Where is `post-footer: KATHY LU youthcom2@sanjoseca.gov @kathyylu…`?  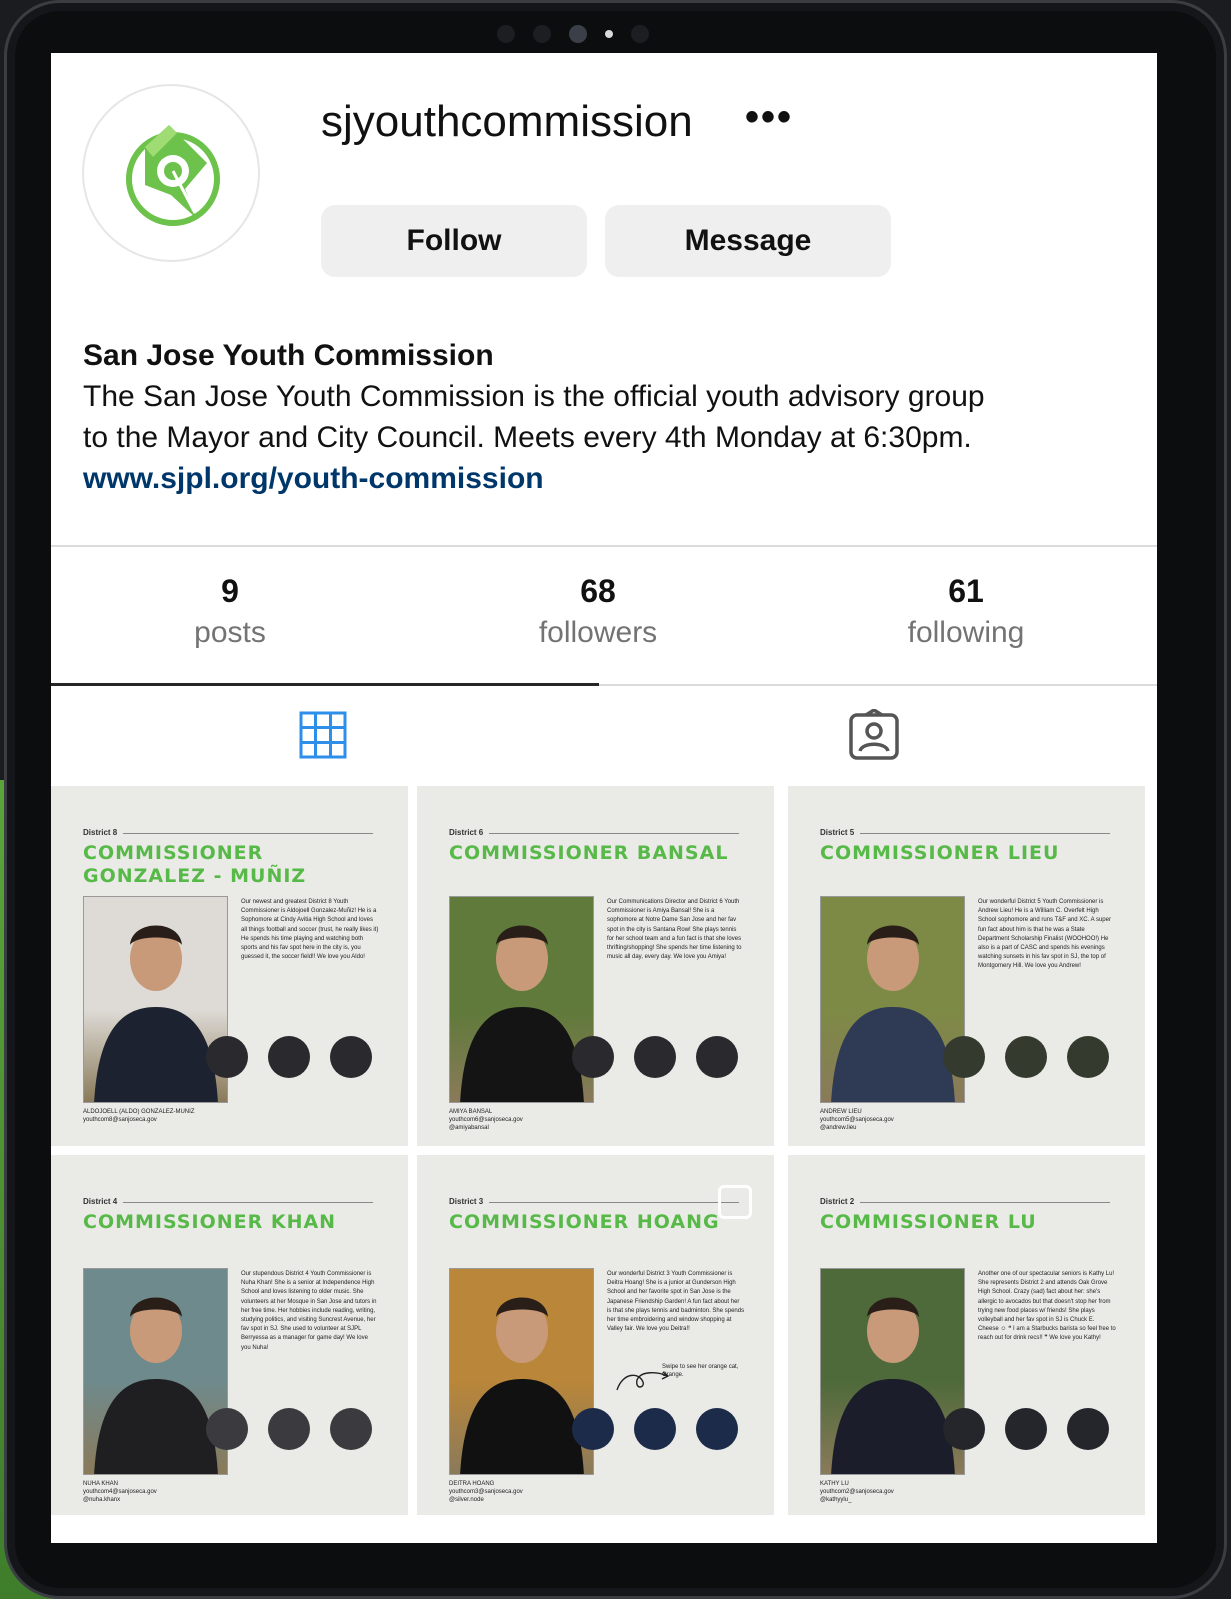 post-footer: KATHY LU youthcom2@sanjoseca.gov @kathyylu… is located at coordinates (857, 1492).